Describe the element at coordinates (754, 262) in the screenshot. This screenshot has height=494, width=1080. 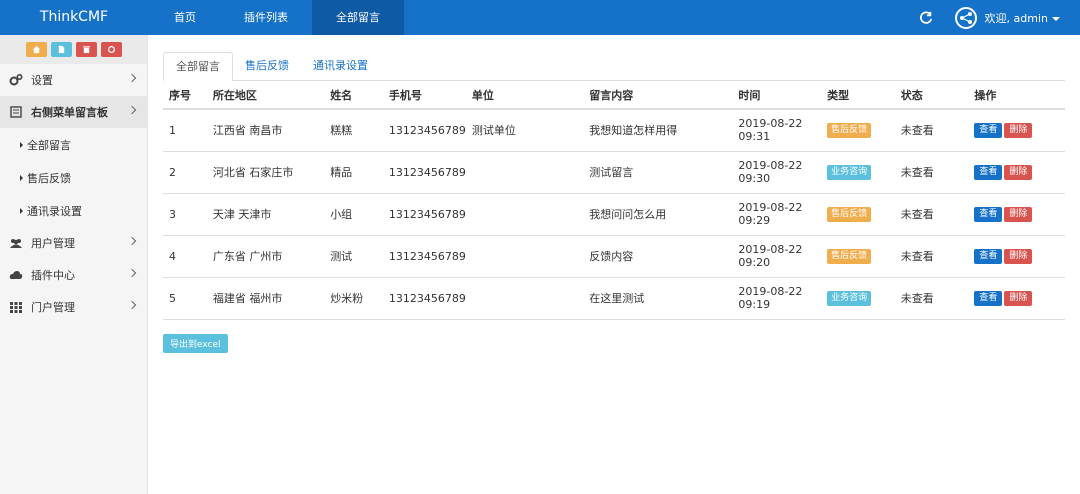
I see `row-clock: 09:20` at that location.